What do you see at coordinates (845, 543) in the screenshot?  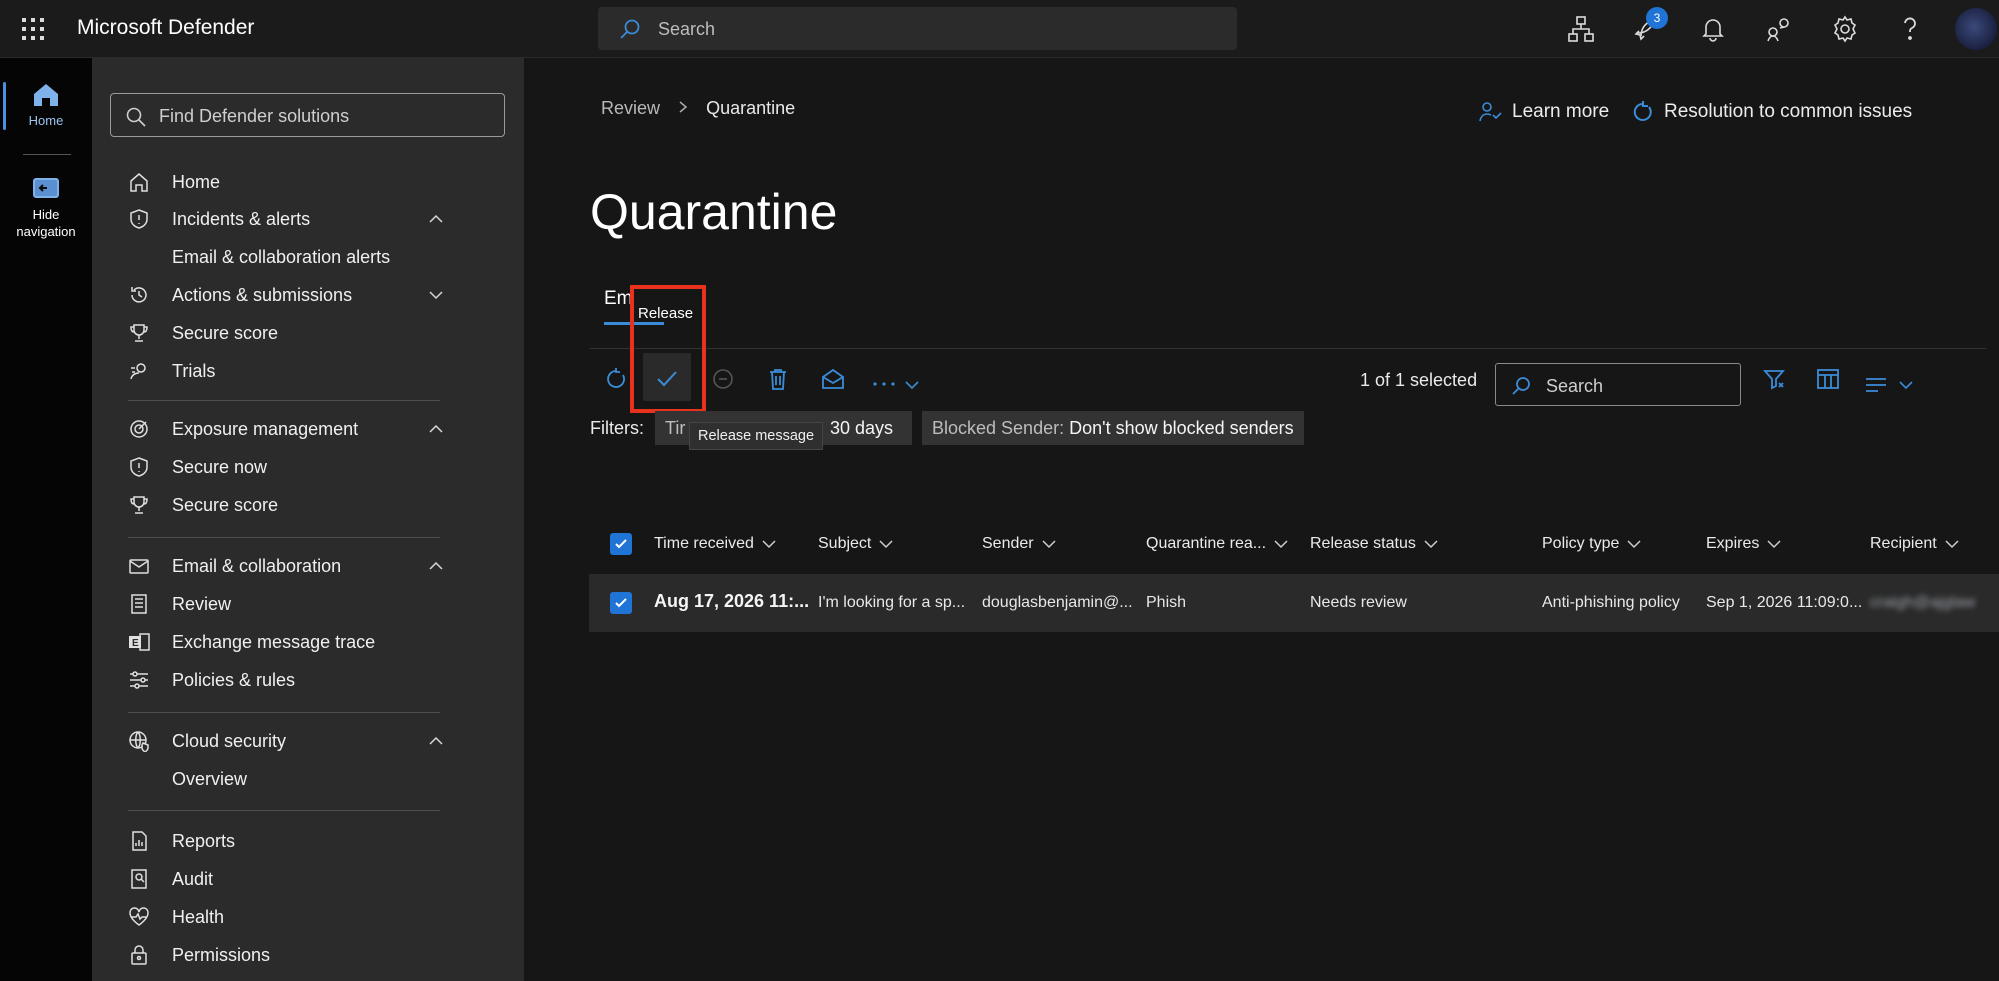 I see `column-label: Subject` at bounding box center [845, 543].